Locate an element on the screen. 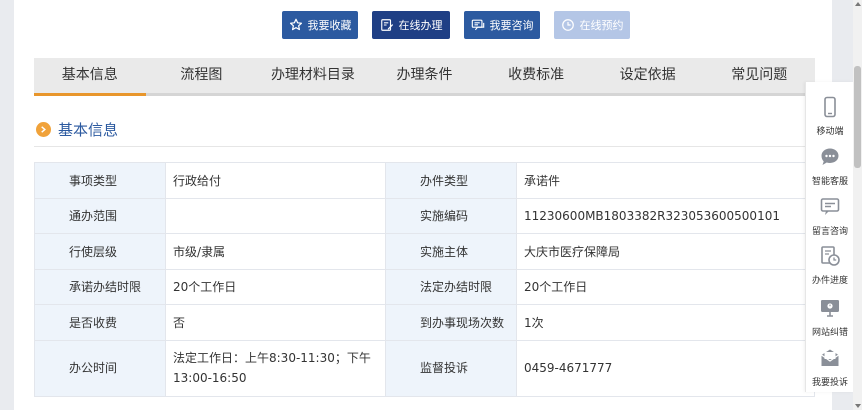  table-row: 行使层级 市级/隶属 实施主体 大庆市医疗保障局 is located at coordinates (424, 251).